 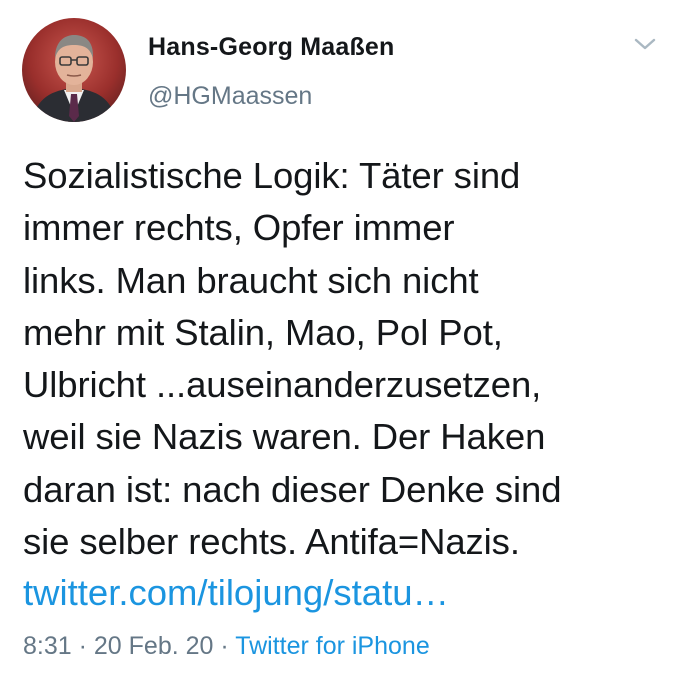 I want to click on author-handle: @HGMaassen, so click(x=230, y=96).